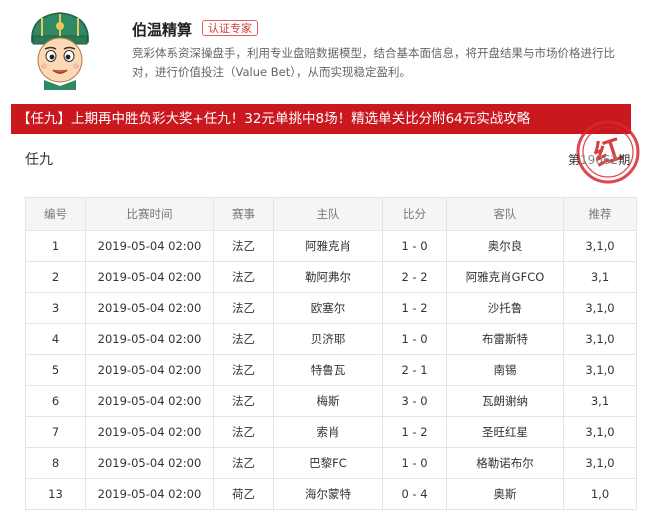  I want to click on home-team-cell: 索肖, so click(328, 432).